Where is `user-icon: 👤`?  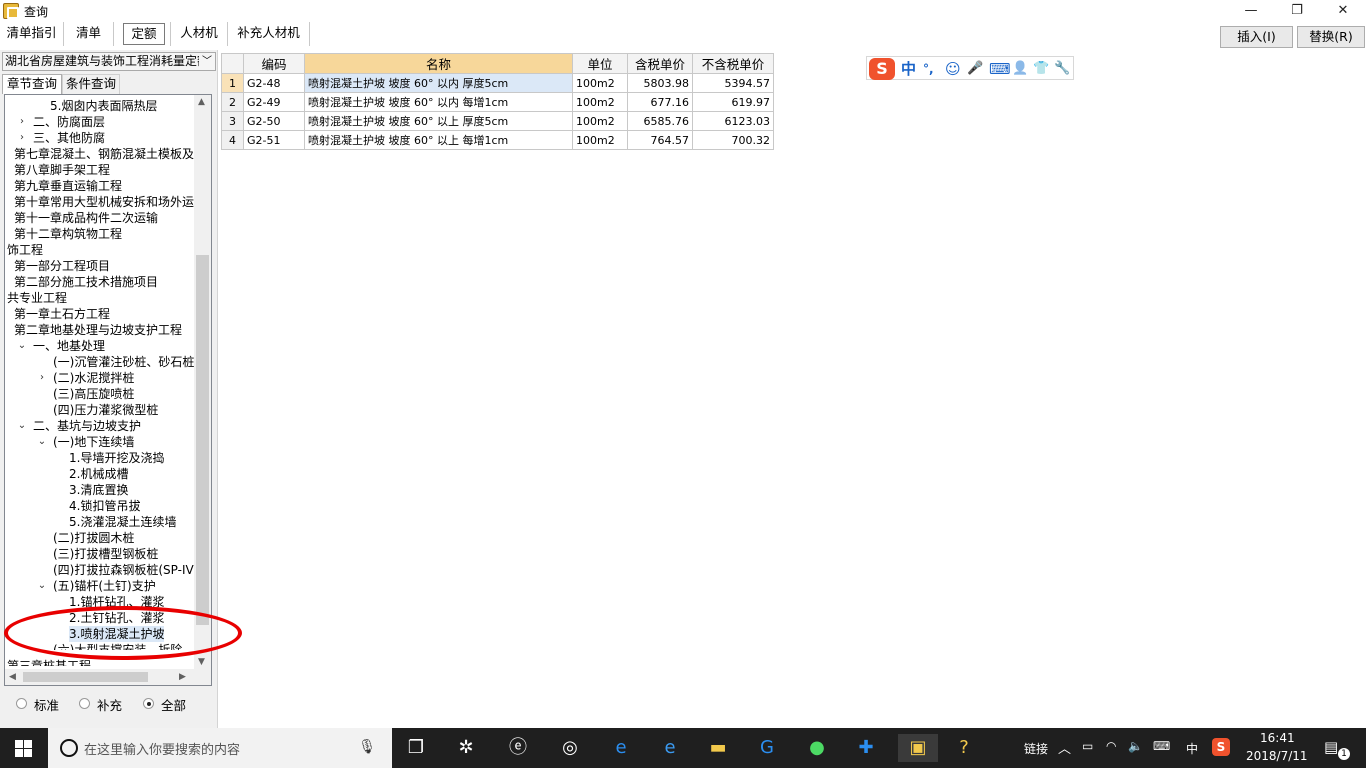 user-icon: 👤 is located at coordinates (1020, 69).